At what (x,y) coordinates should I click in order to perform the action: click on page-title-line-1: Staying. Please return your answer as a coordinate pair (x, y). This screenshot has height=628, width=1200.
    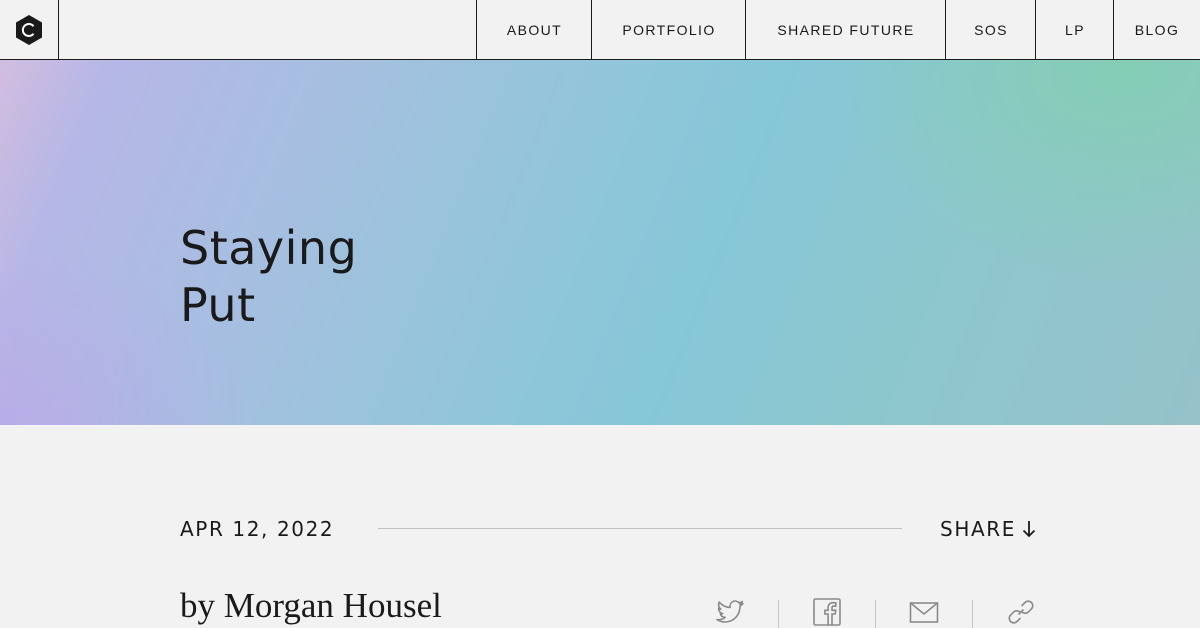
    Looking at the image, I should click on (269, 248).